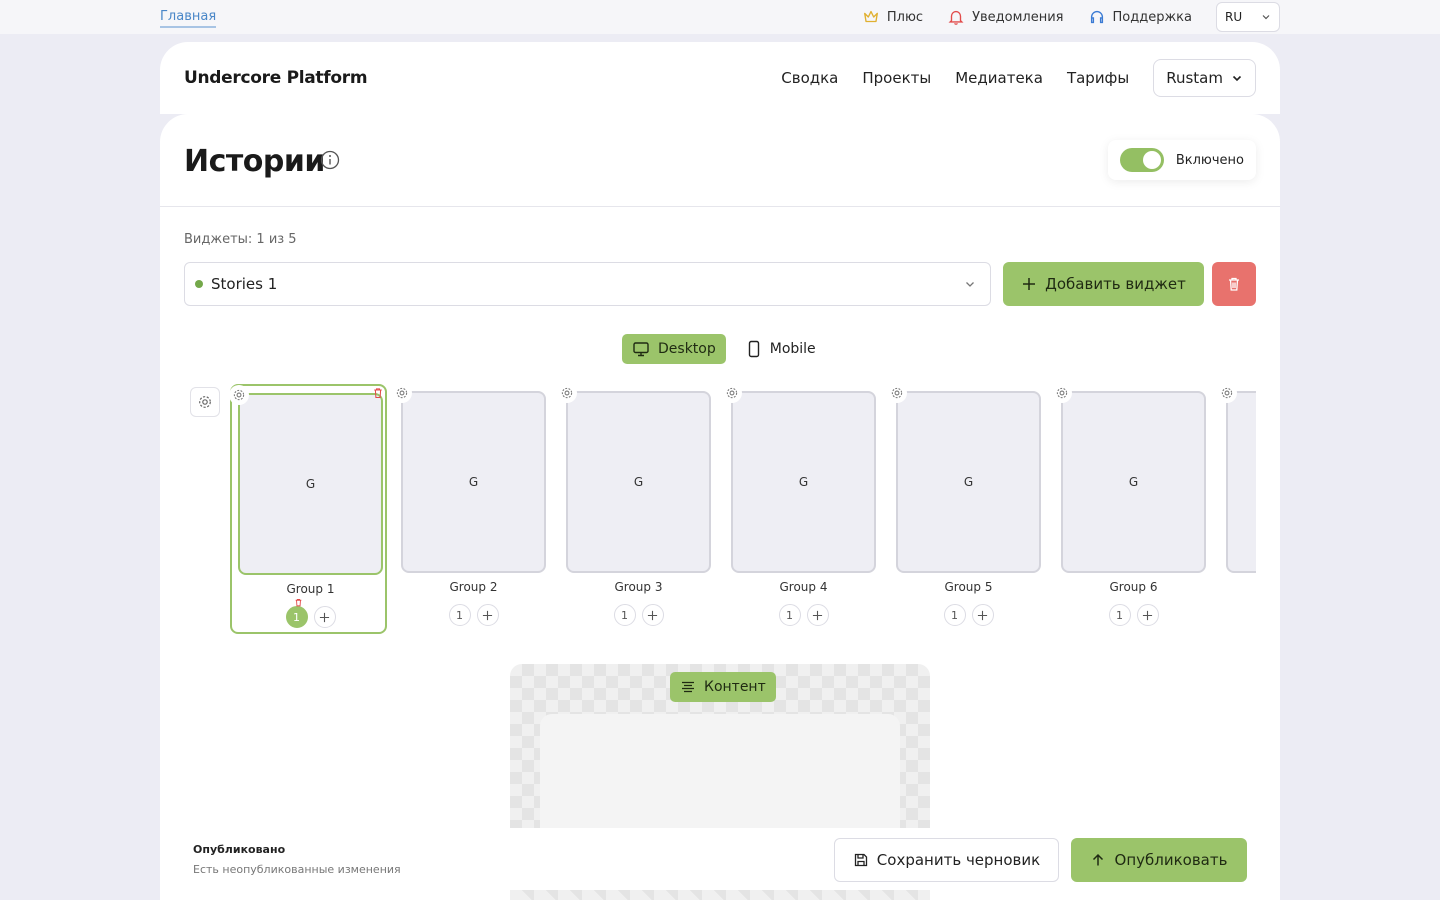 This screenshot has width=1440, height=900. I want to click on group-card: G Group 1 1, so click(308, 509).